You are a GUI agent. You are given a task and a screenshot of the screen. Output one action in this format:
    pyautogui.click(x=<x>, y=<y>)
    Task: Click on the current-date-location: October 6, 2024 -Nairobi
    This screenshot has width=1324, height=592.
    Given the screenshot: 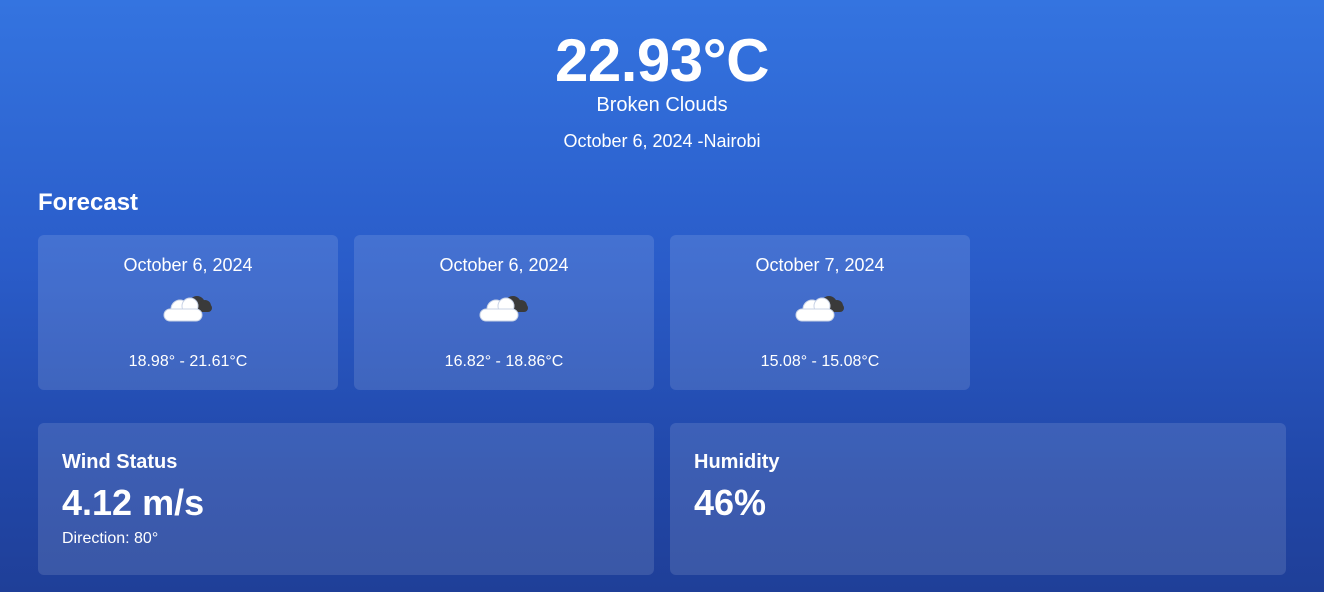 What is the action you would take?
    pyautogui.click(x=662, y=141)
    